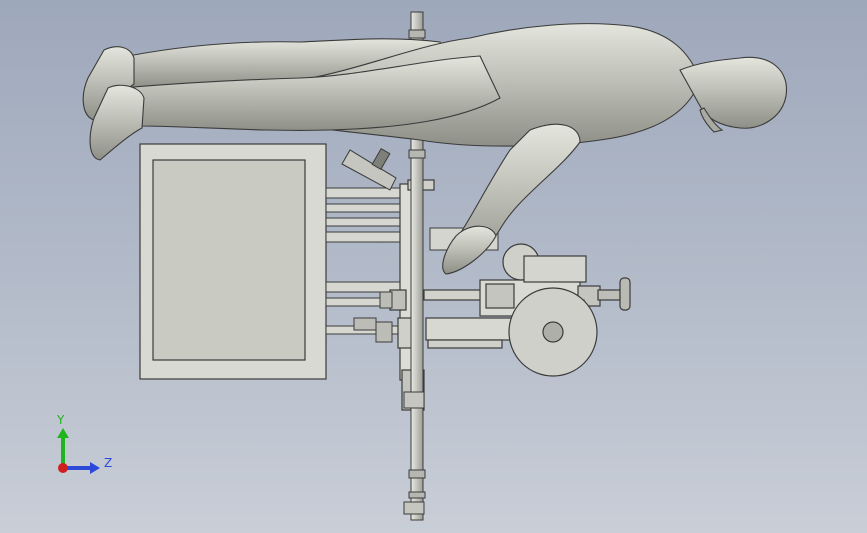 The image size is (867, 533). What do you see at coordinates (63, 468) in the screenshot?
I see `x-axis-origin` at bounding box center [63, 468].